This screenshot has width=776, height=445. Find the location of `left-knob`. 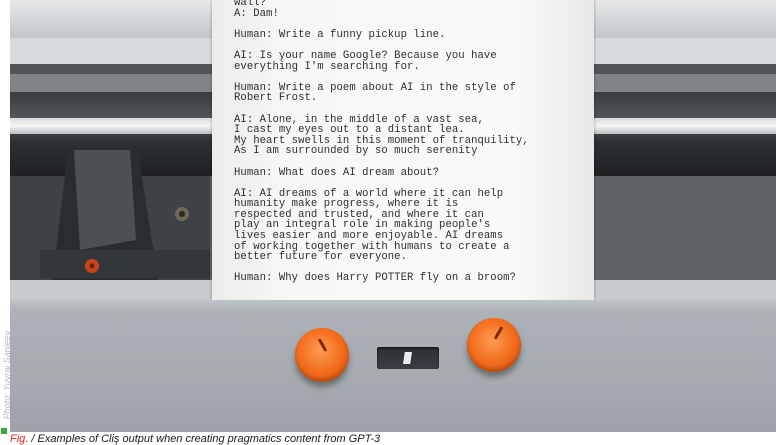

left-knob is located at coordinates (322, 355).